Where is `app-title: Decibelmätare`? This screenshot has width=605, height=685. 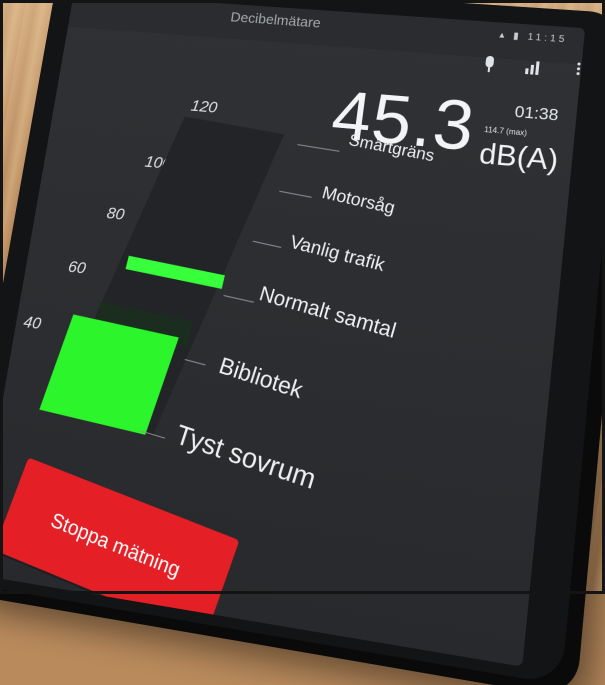
app-title: Decibelmätare is located at coordinates (275, 20).